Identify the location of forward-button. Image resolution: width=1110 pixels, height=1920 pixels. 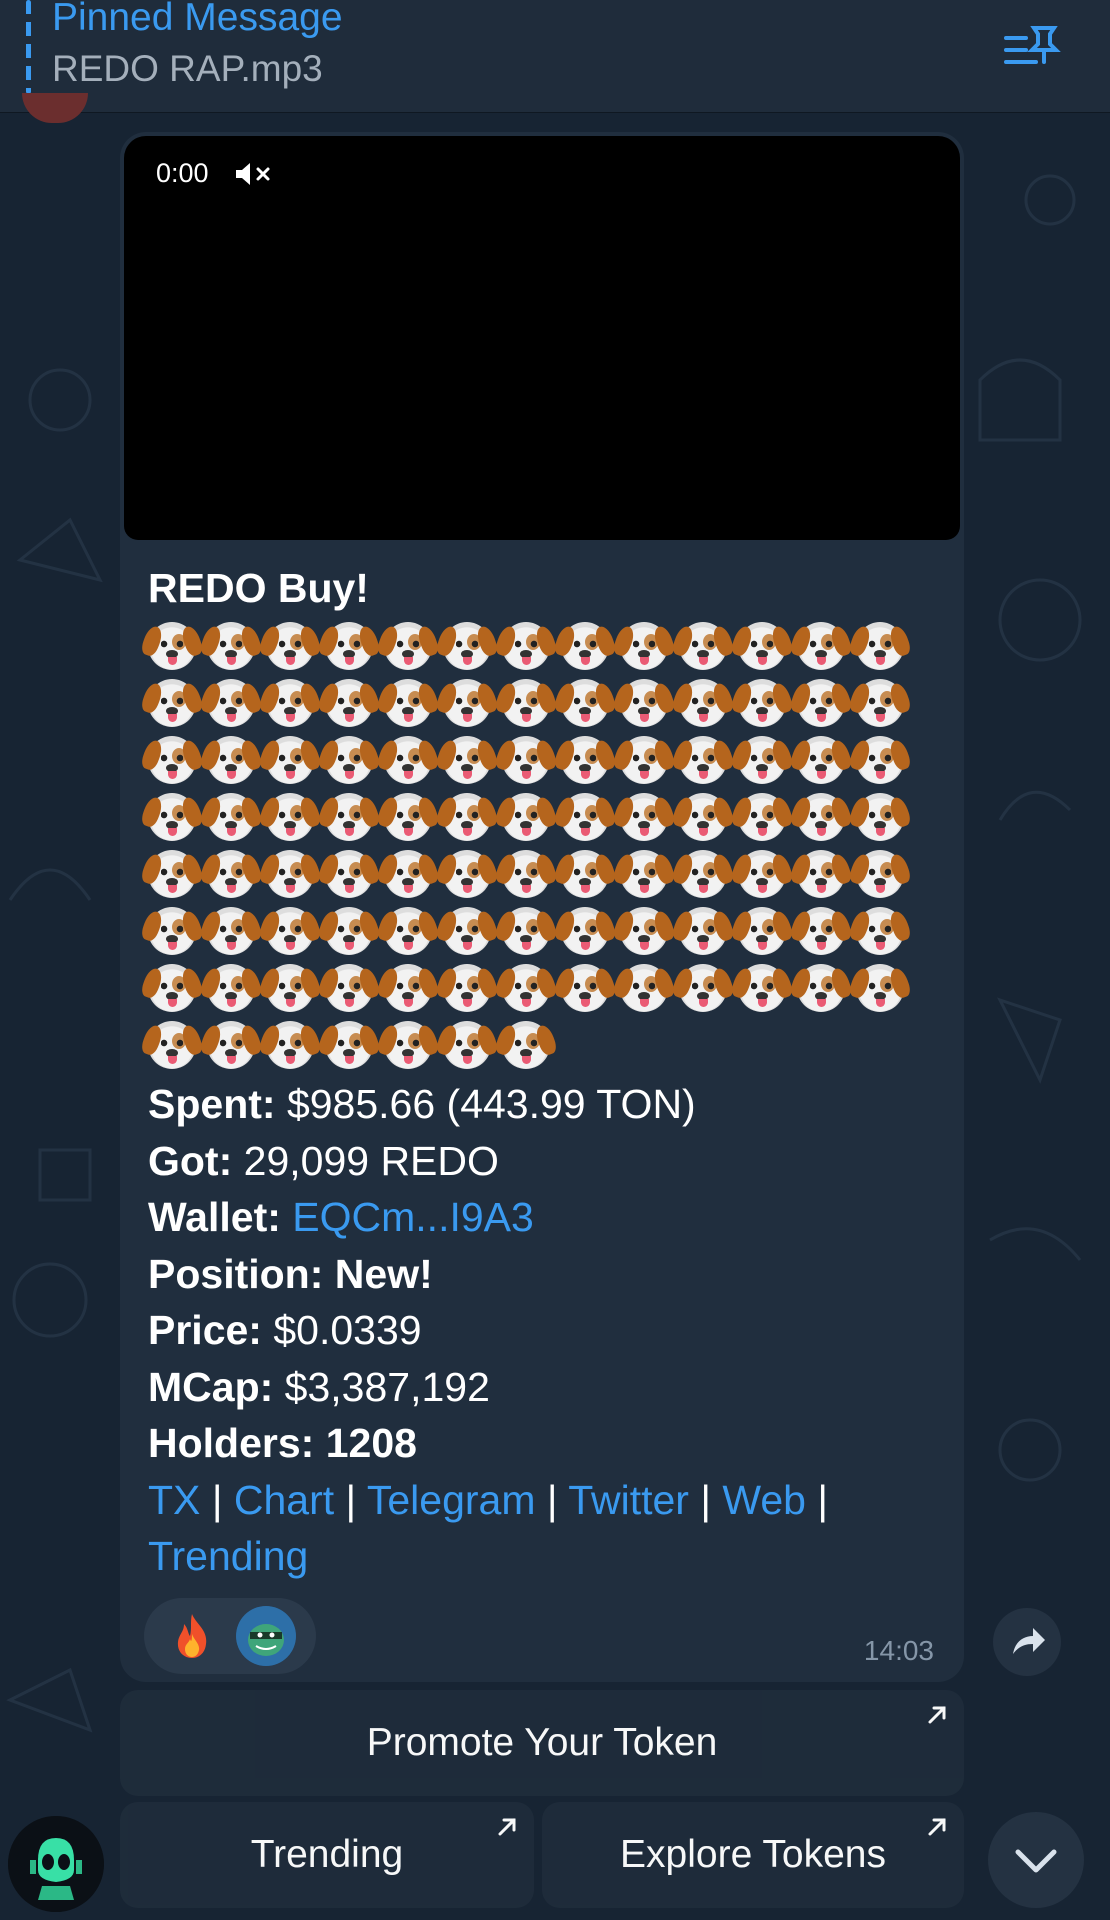
(1027, 1642).